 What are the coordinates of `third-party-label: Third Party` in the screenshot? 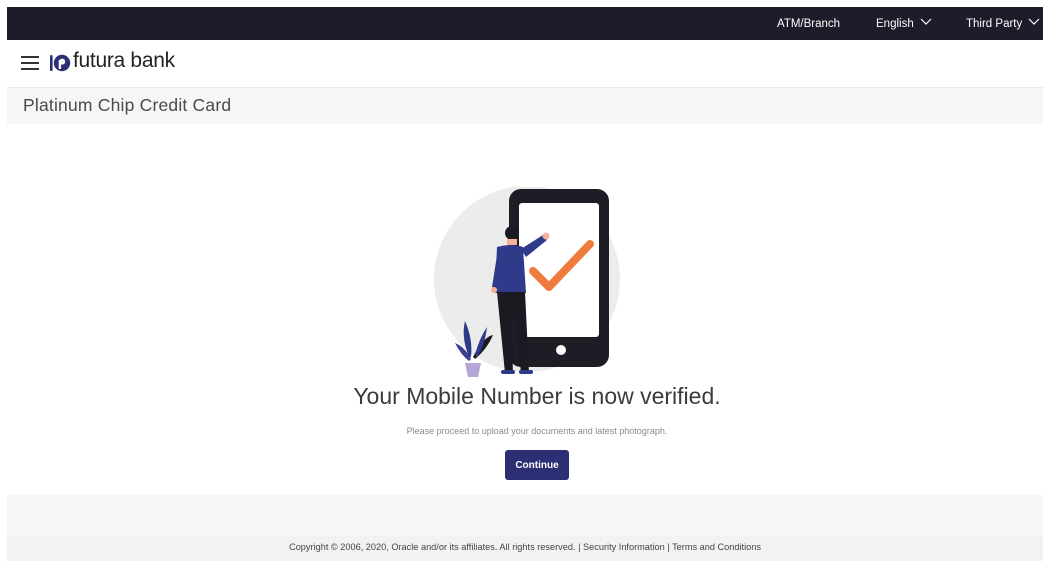 It's located at (994, 24).